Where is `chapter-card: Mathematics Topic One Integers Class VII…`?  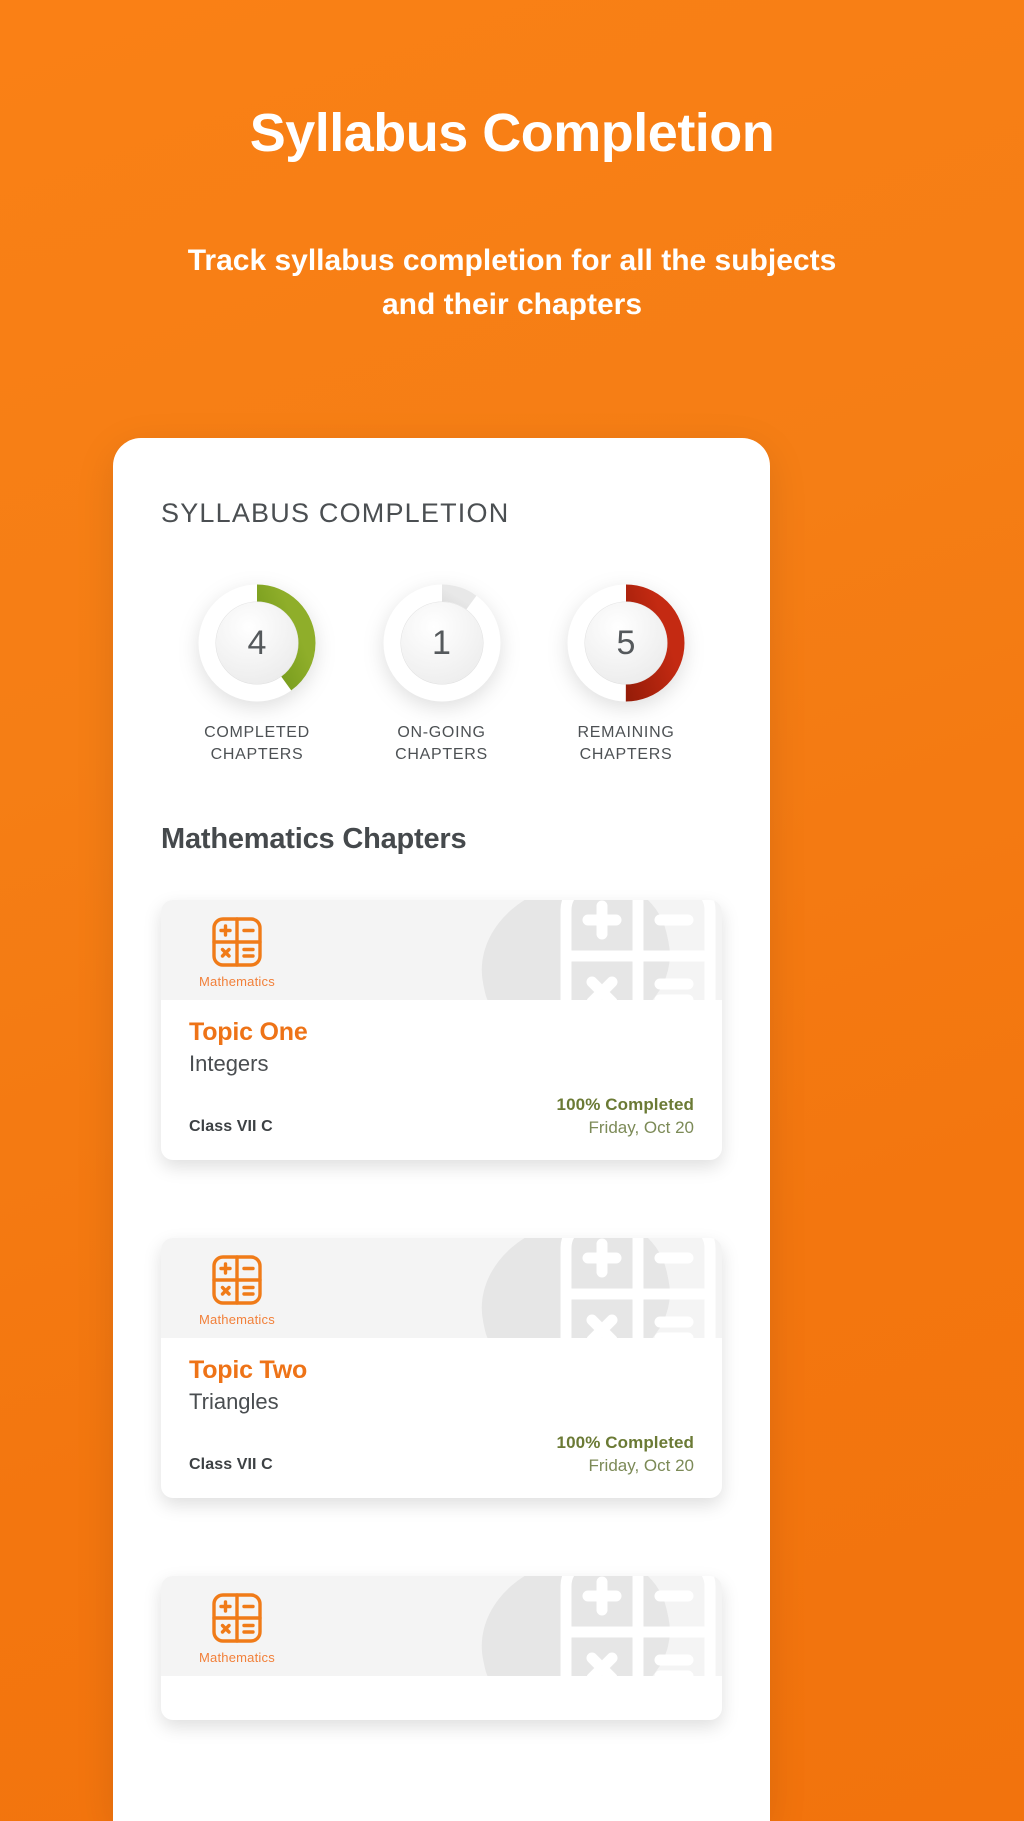 chapter-card: Mathematics Topic One Integers Class VII… is located at coordinates (441, 1030).